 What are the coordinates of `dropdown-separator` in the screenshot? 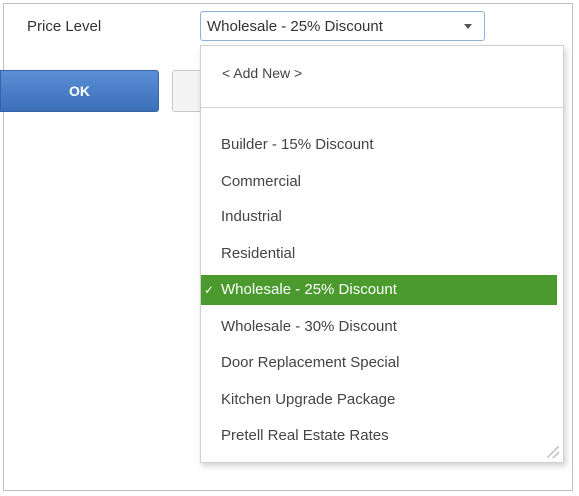 It's located at (382, 107).